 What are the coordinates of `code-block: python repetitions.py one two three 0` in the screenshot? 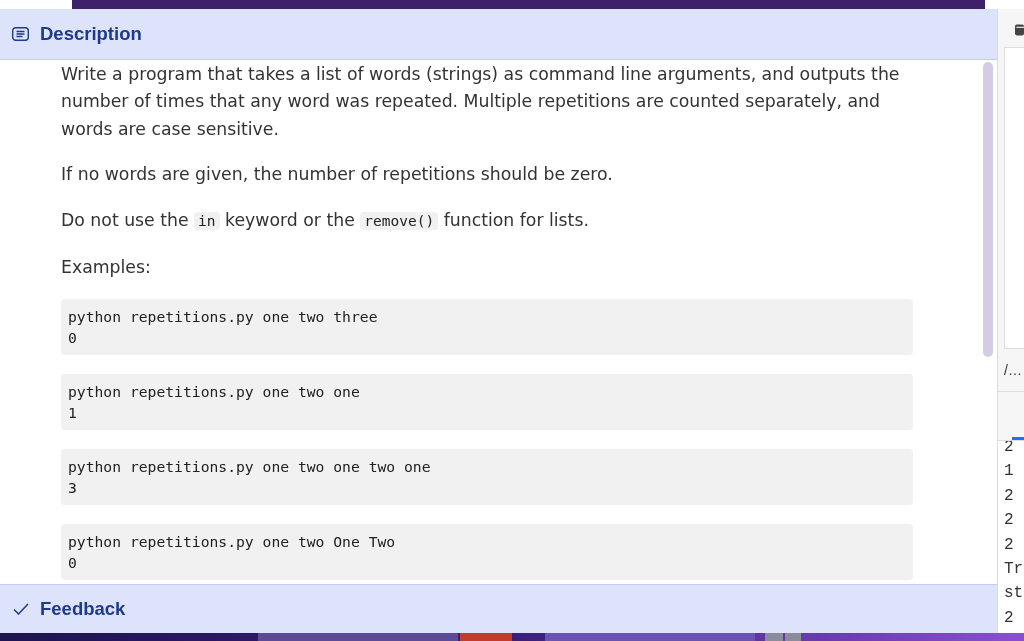 It's located at (487, 326).